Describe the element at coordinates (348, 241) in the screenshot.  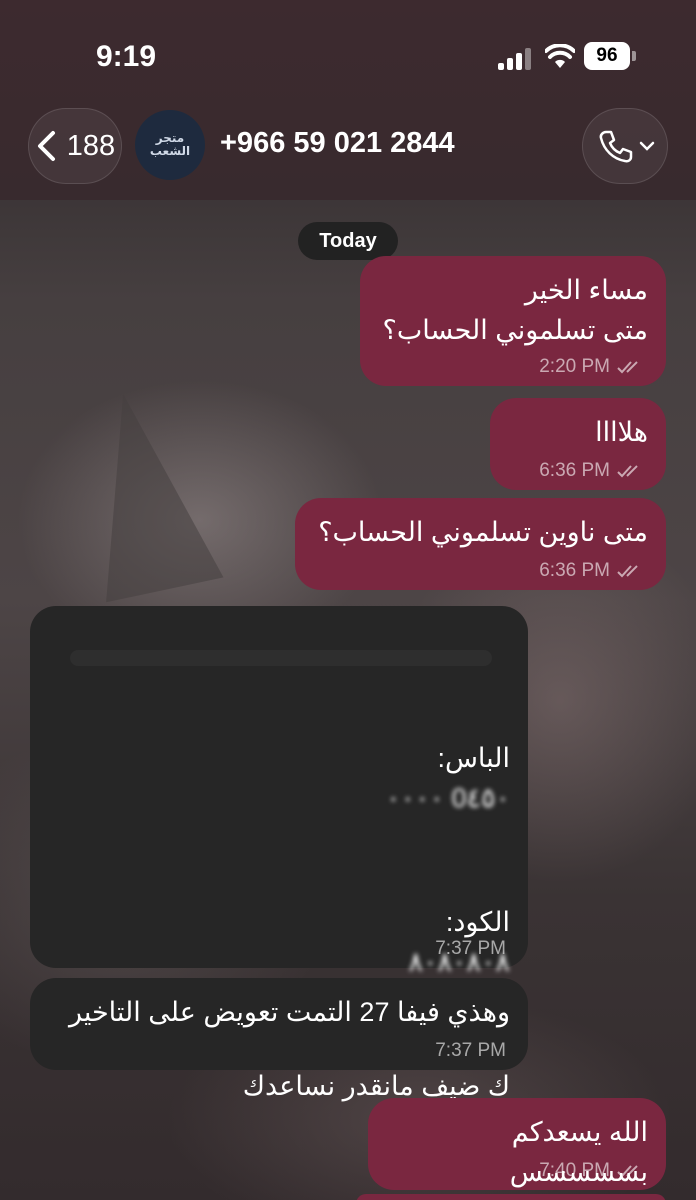
I see `date-separator: Today` at that location.